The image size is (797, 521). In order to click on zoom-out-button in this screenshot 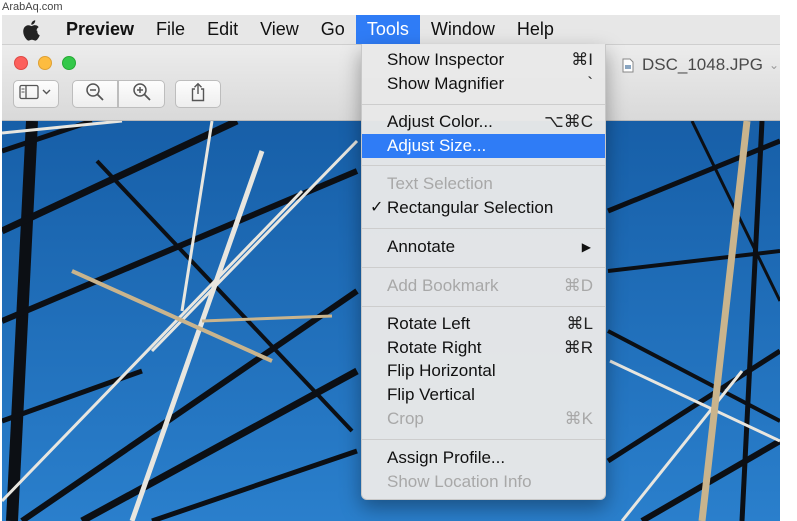, I will do `click(95, 94)`.